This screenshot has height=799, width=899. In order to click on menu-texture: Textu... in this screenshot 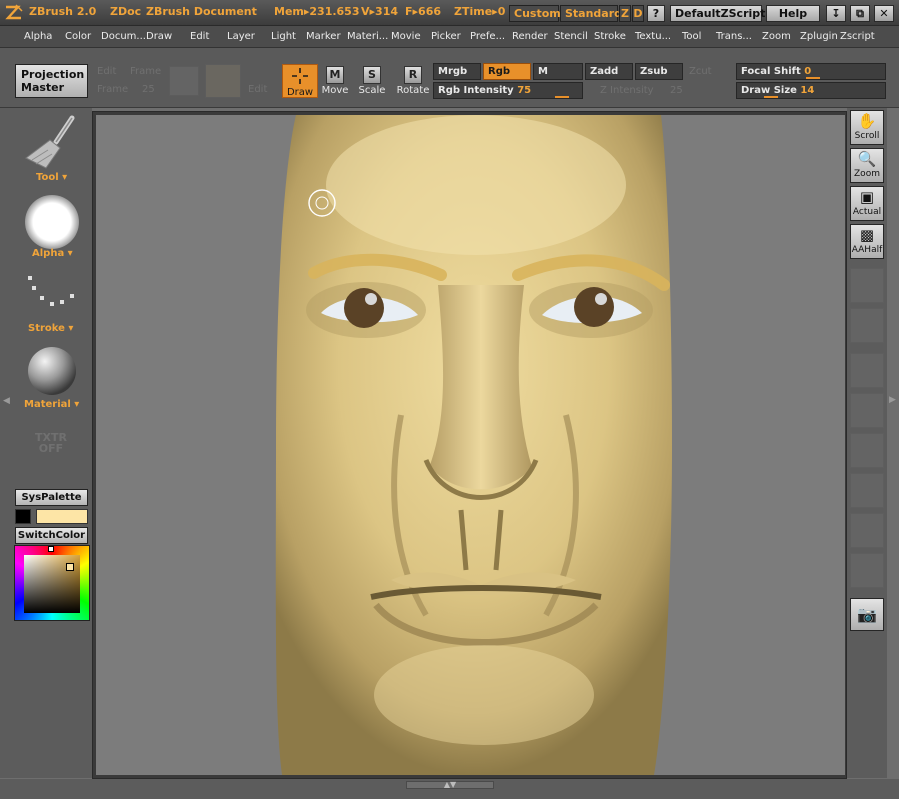, I will do `click(653, 36)`.